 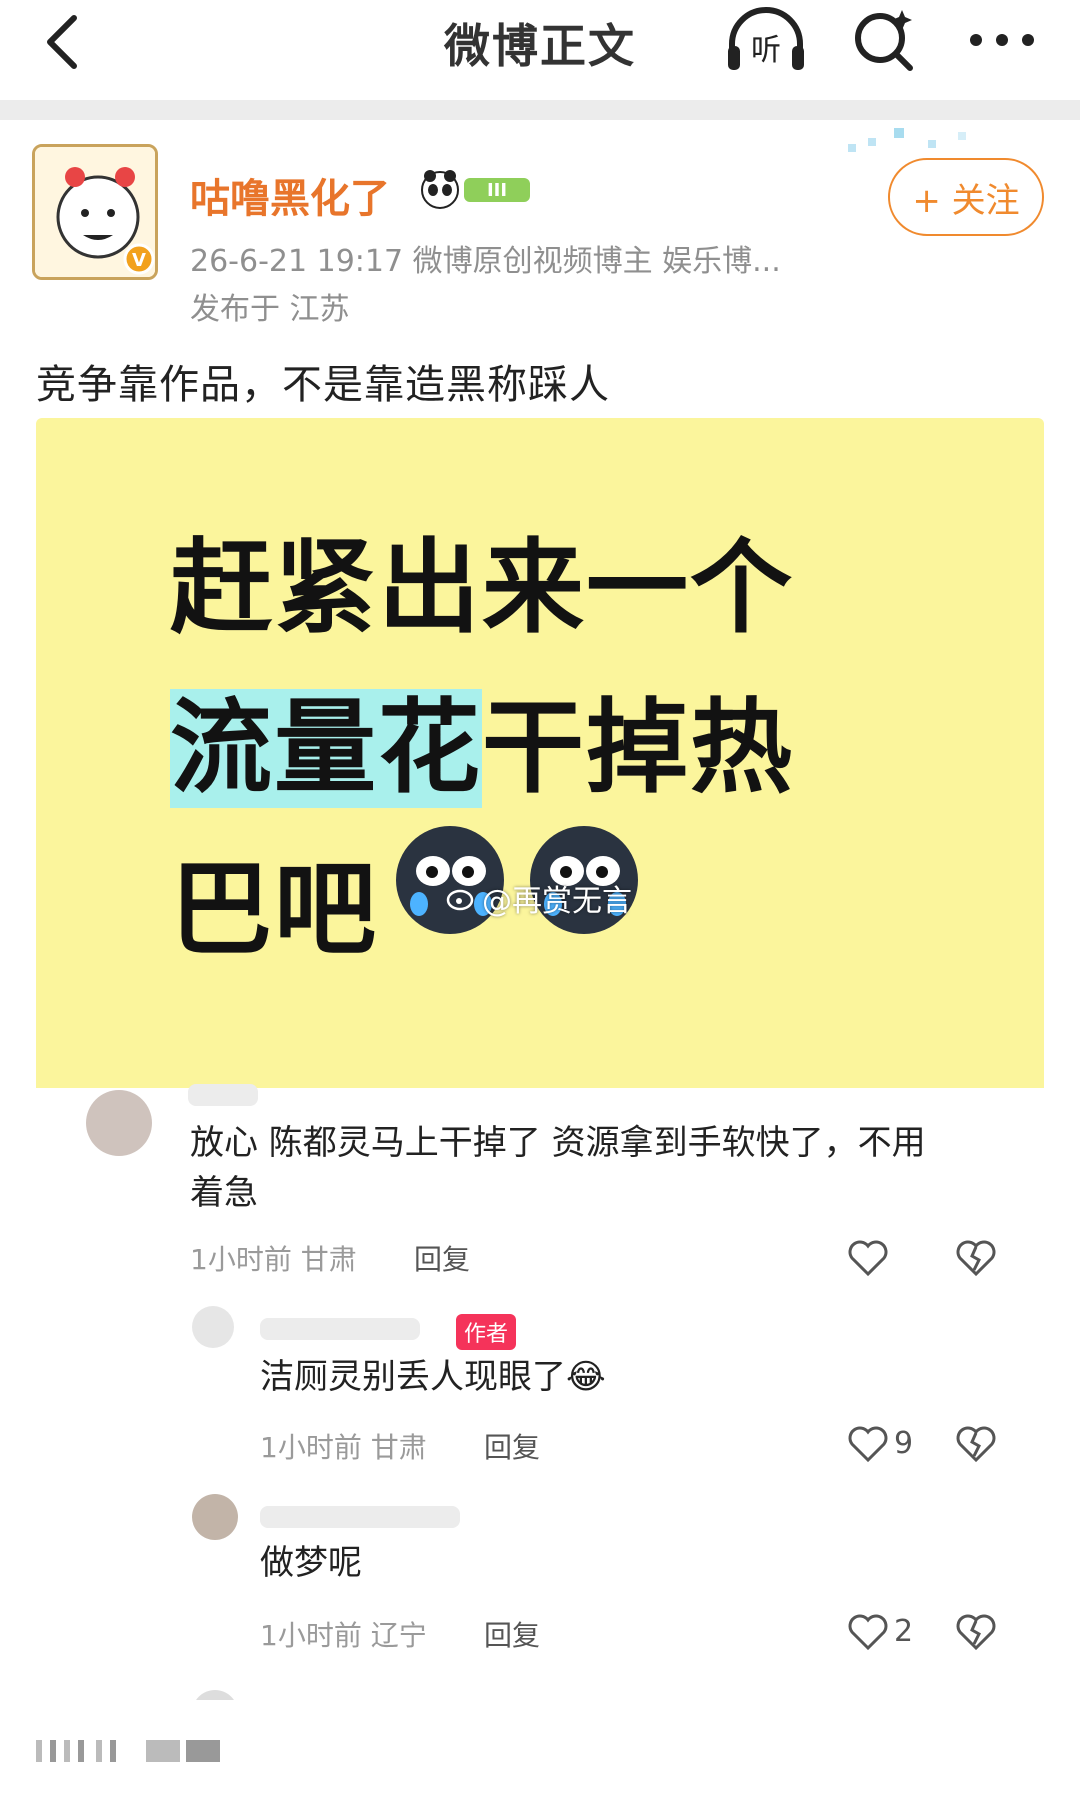 I want to click on meme-highlight: 流量花, so click(x=326, y=748).